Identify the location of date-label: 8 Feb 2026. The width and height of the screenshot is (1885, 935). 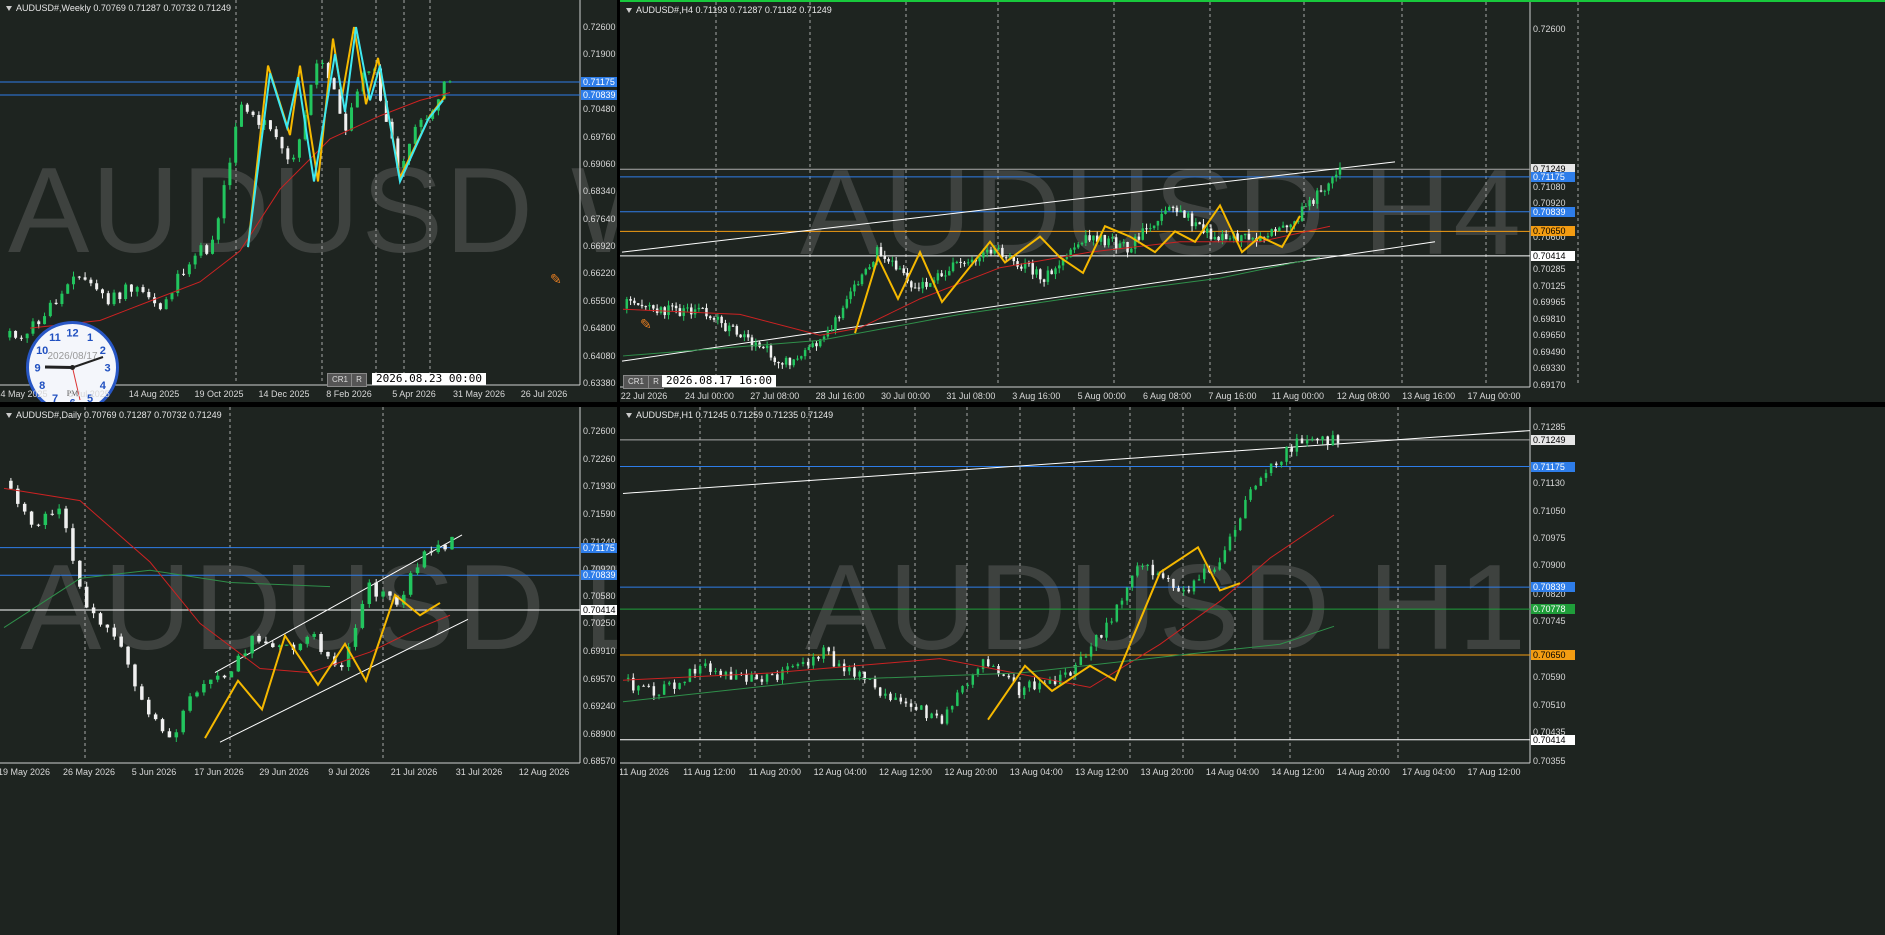
(349, 394).